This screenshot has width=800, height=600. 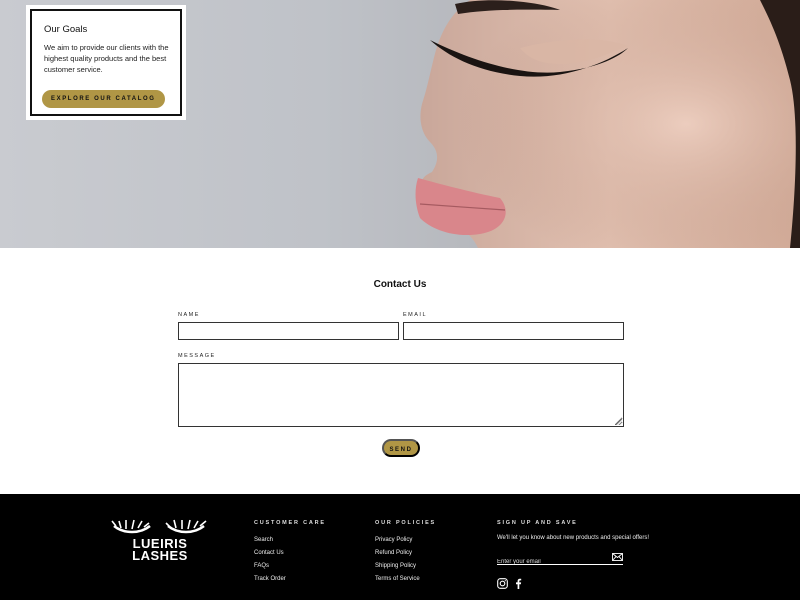 What do you see at coordinates (197, 356) in the screenshot?
I see `message-label: Message` at bounding box center [197, 356].